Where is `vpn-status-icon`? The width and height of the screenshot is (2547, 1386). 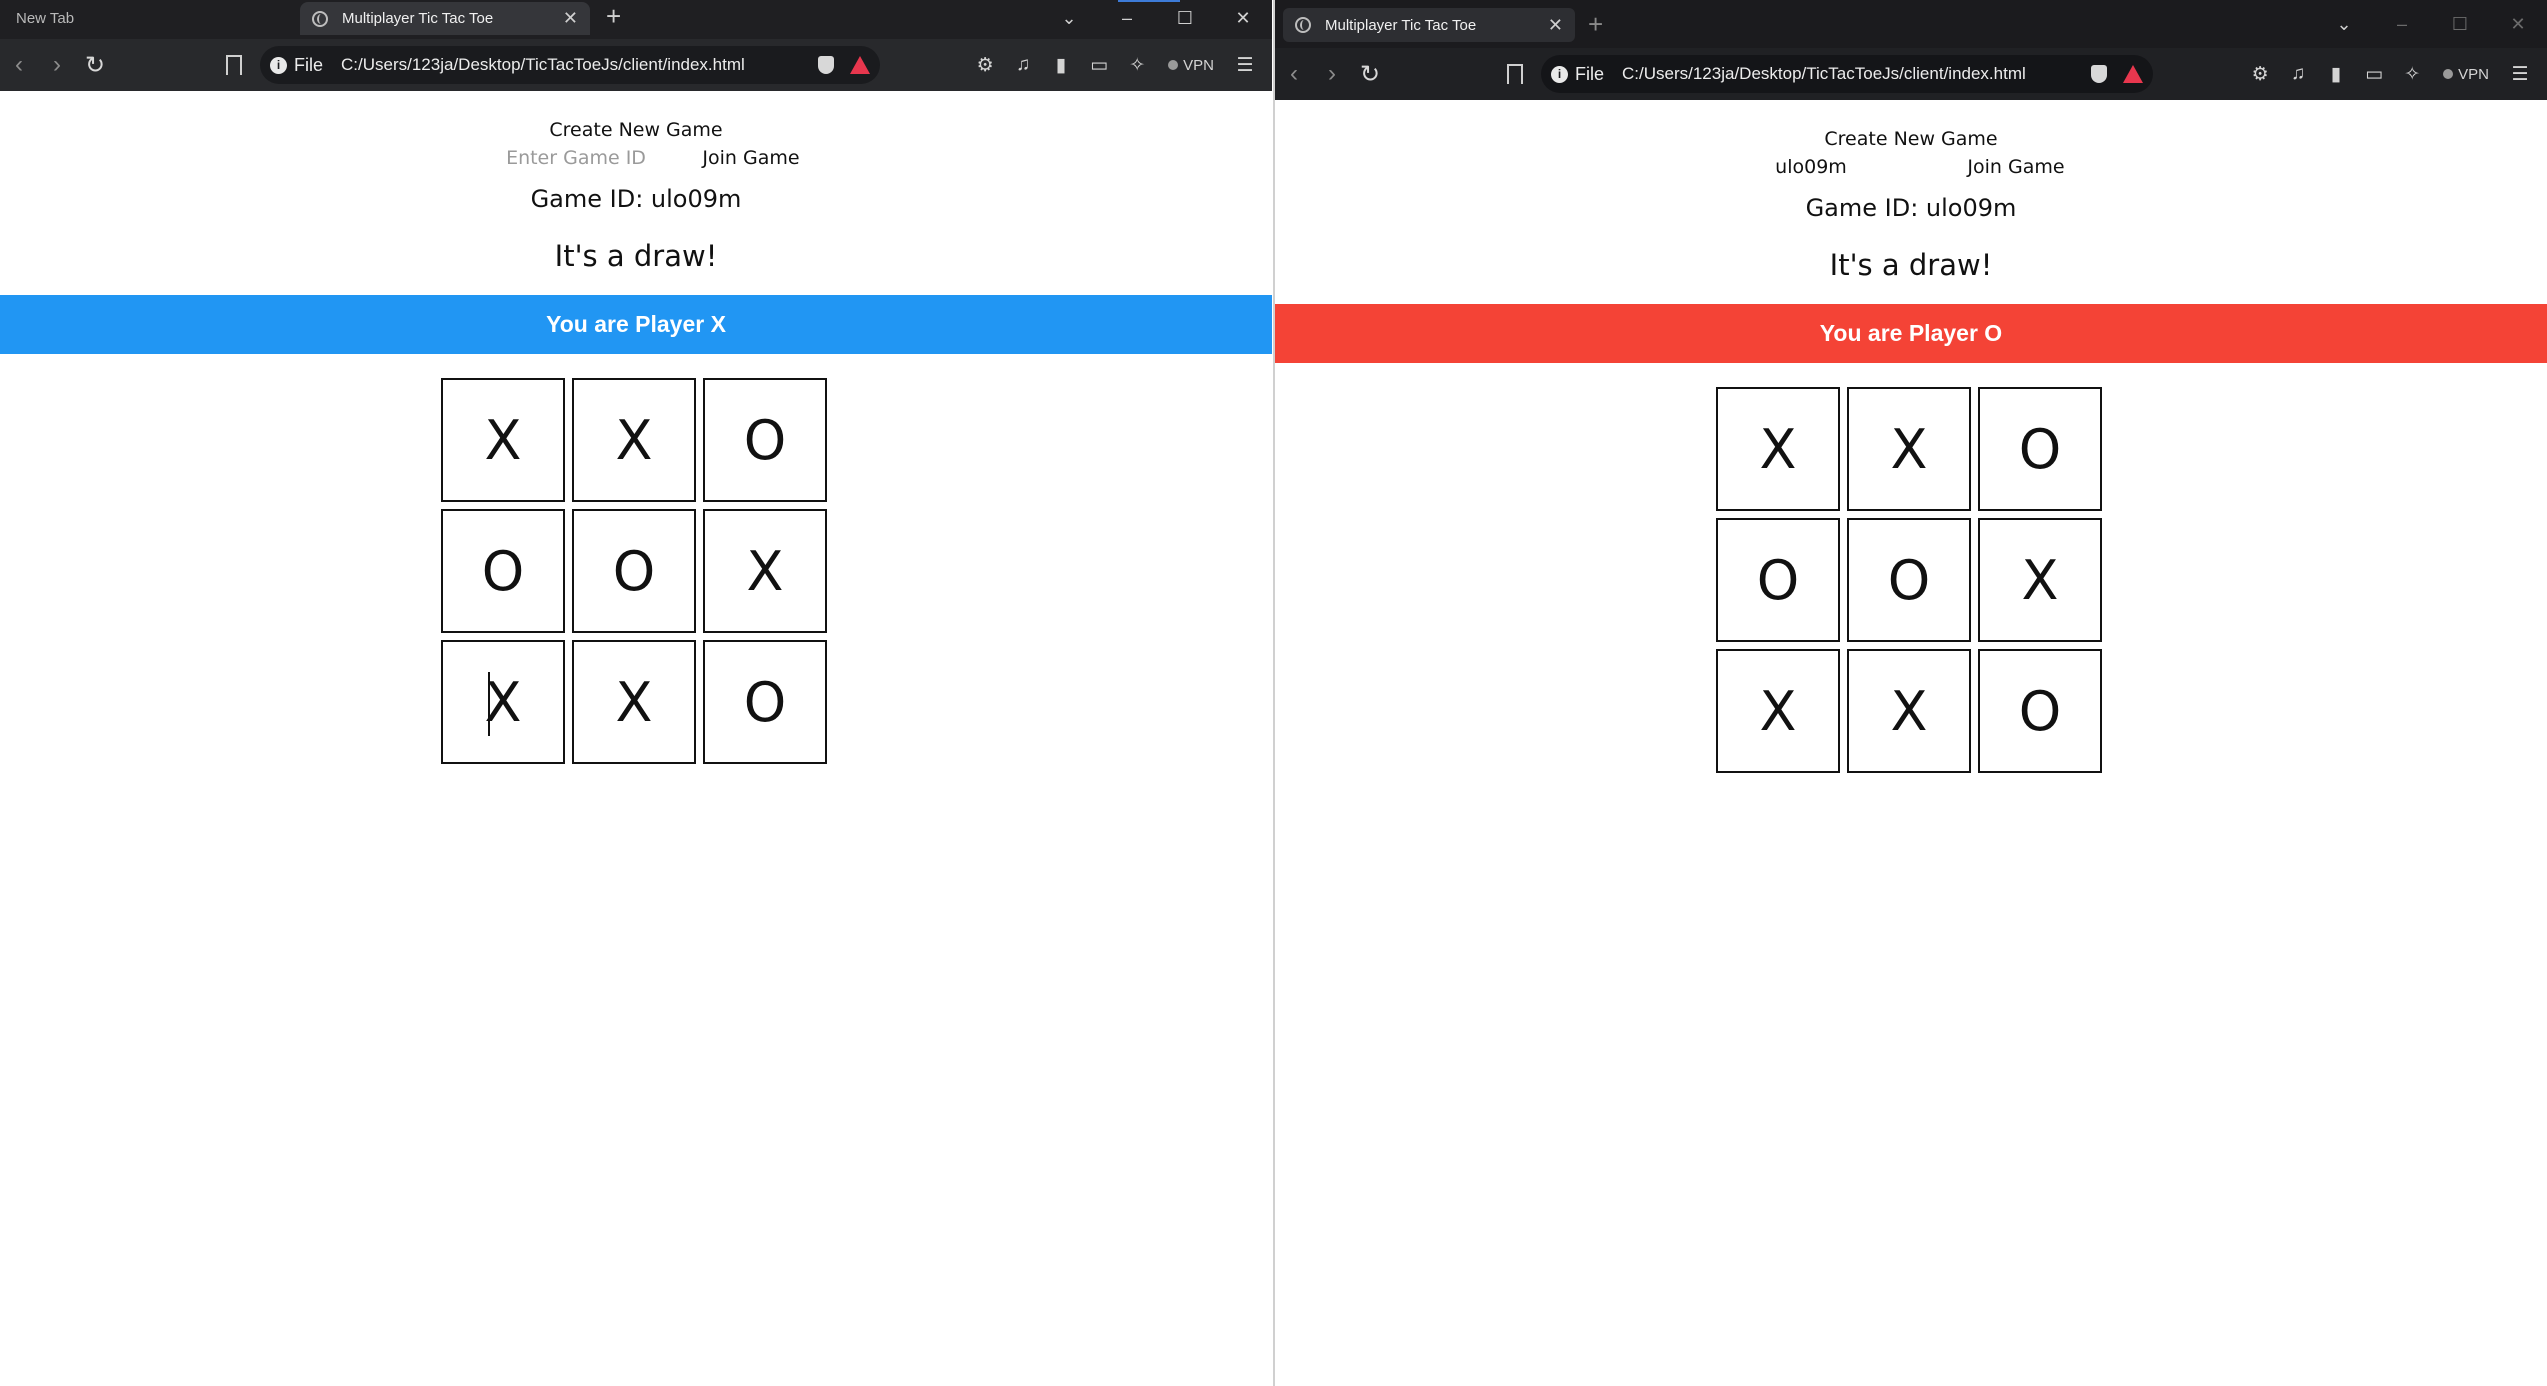 vpn-status-icon is located at coordinates (1173, 65).